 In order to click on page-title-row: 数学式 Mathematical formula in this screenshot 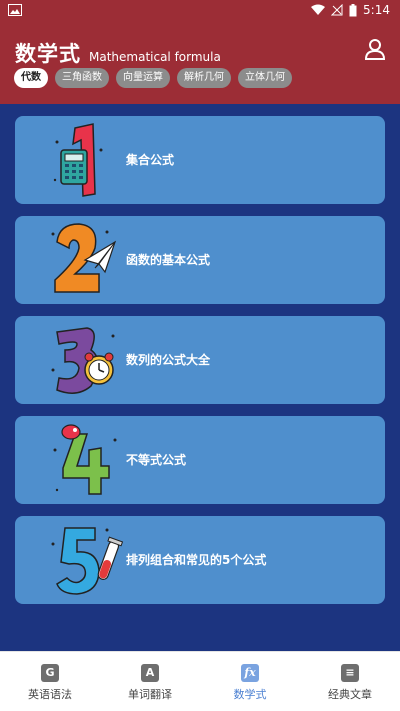, I will do `click(118, 53)`.